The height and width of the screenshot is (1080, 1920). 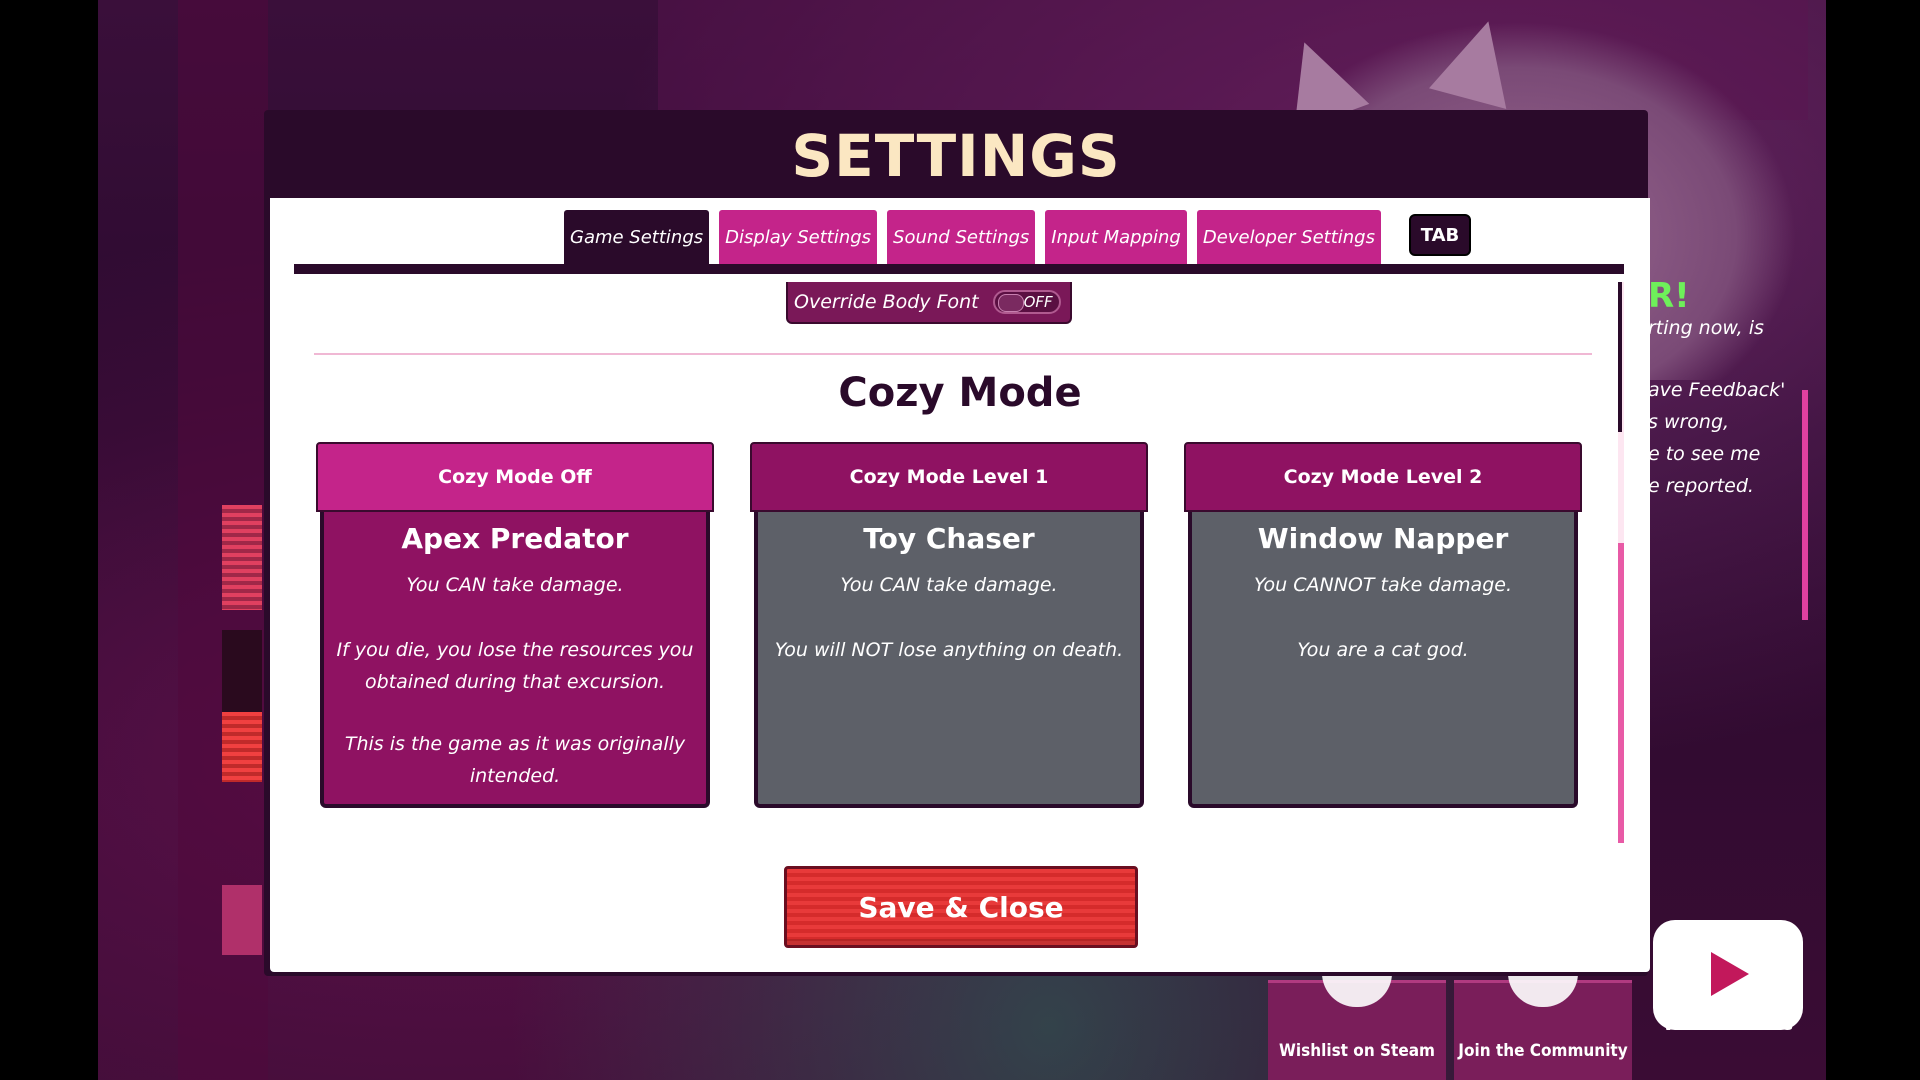 I want to click on card-name: Toy Chaser, so click(x=949, y=538).